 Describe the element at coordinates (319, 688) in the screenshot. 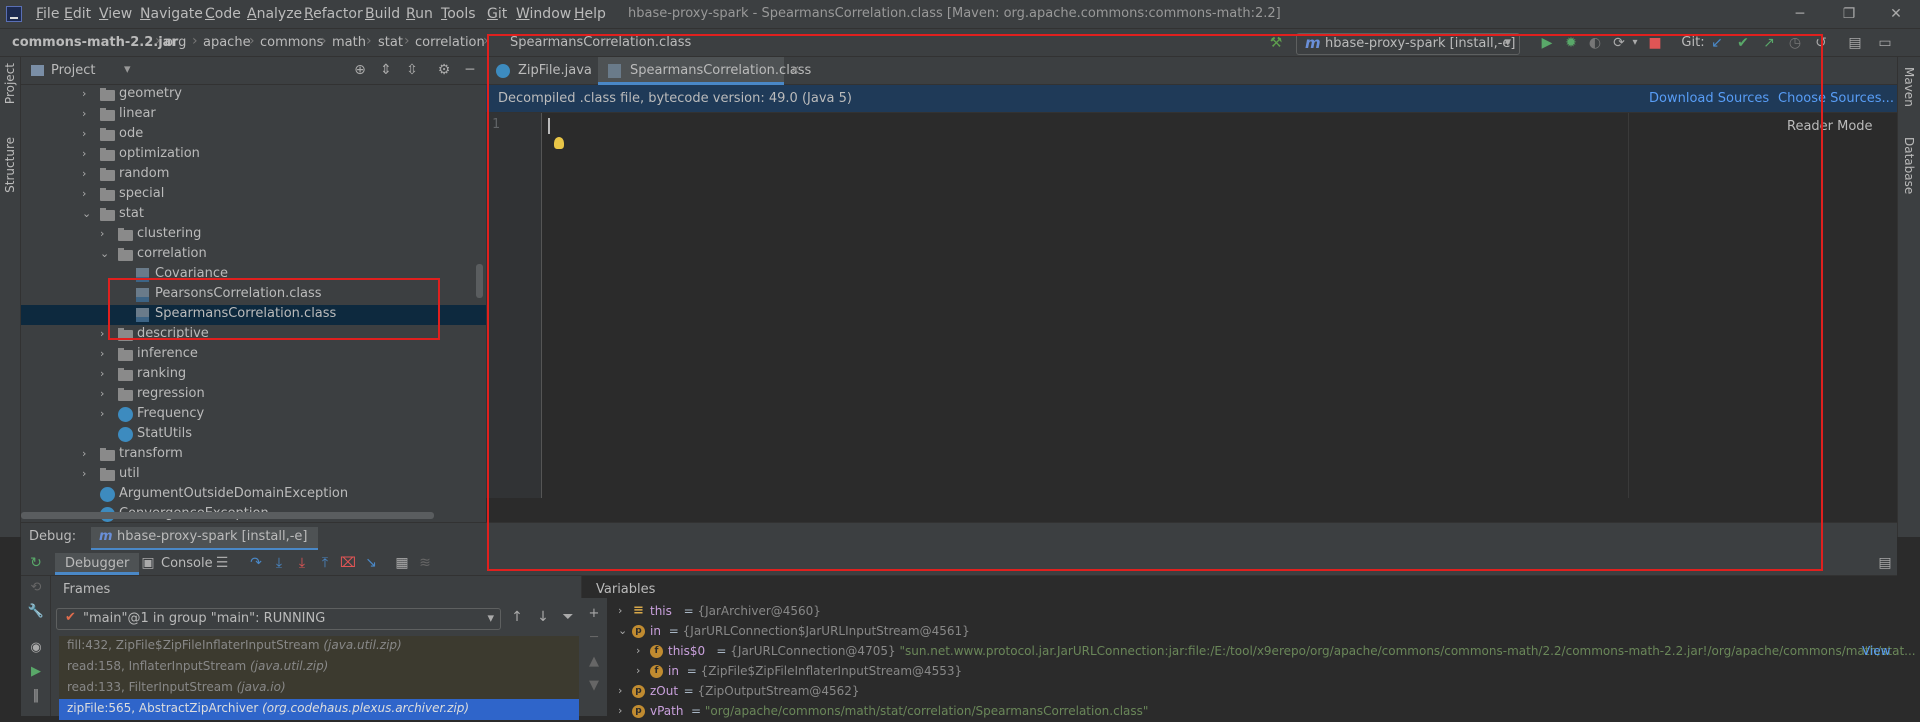

I see `stack-frame: read:133, FilterInputStream (java.io)` at that location.